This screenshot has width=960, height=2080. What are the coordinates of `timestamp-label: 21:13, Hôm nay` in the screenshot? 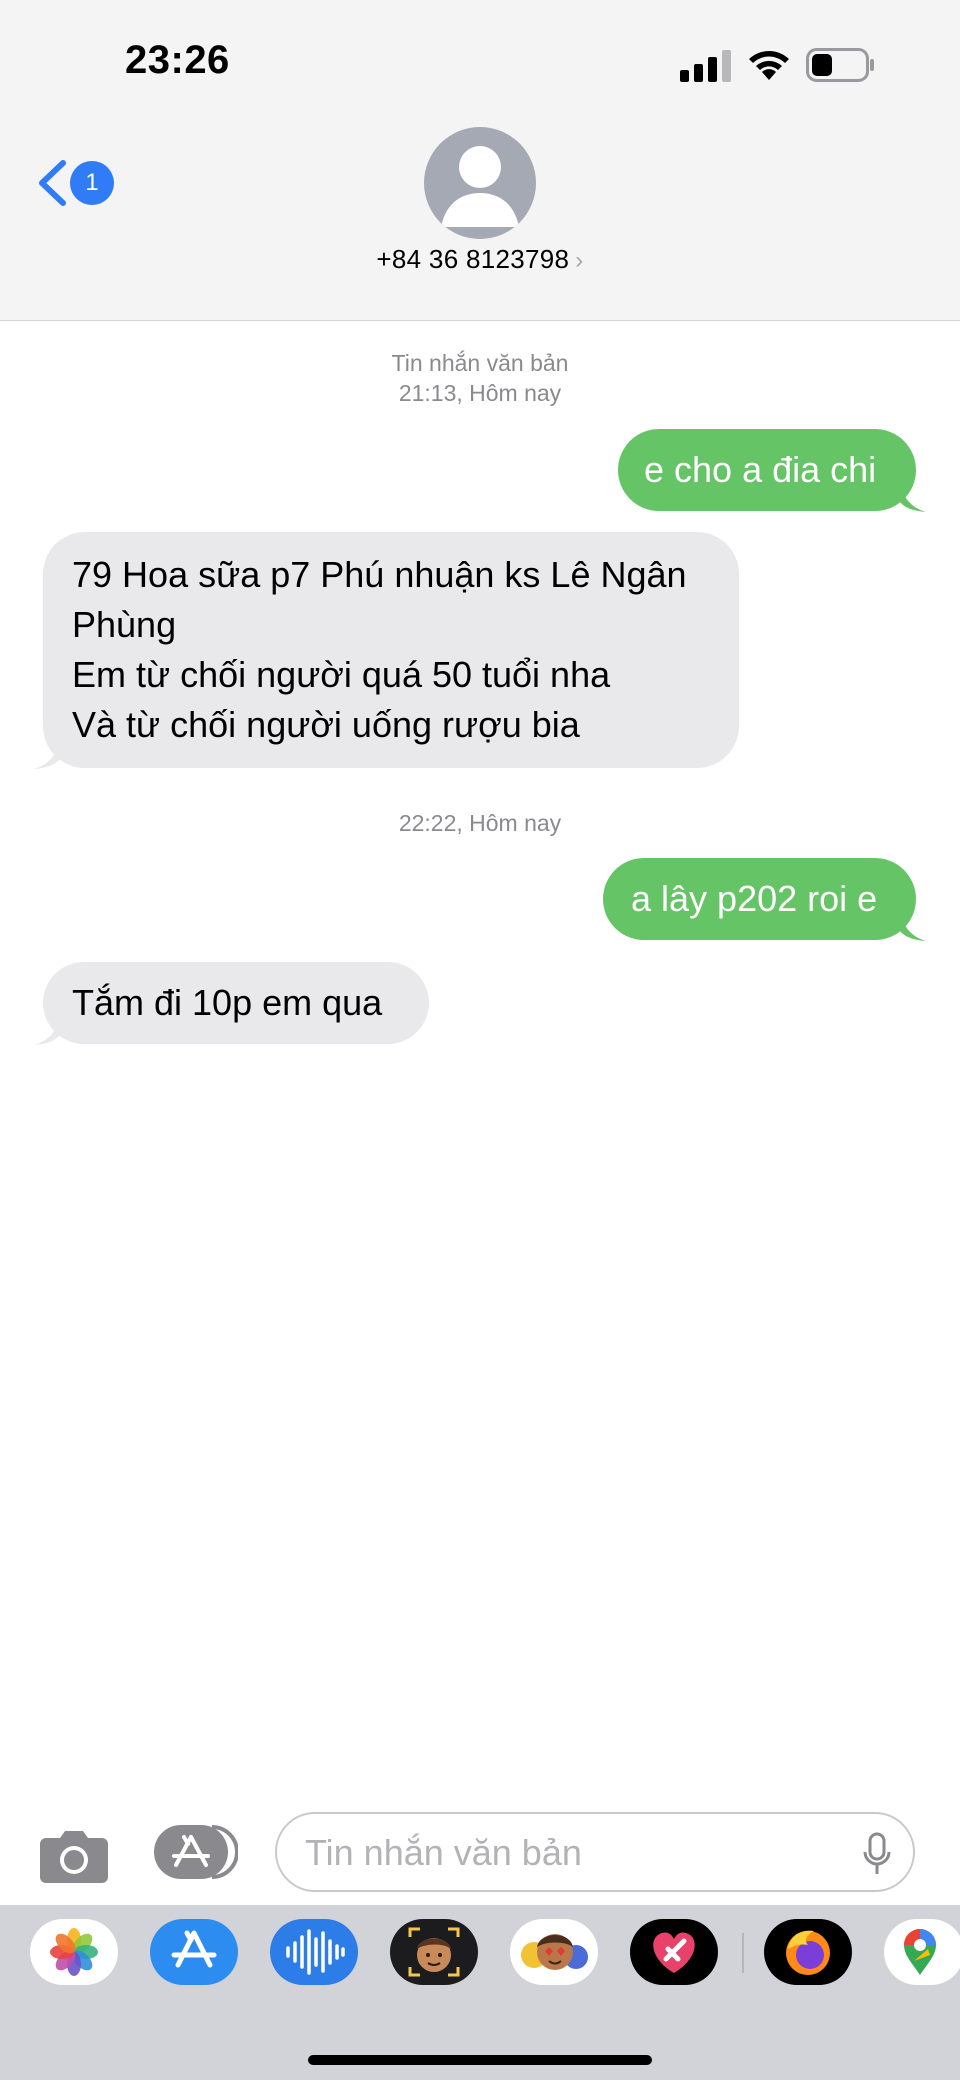 It's located at (480, 393).